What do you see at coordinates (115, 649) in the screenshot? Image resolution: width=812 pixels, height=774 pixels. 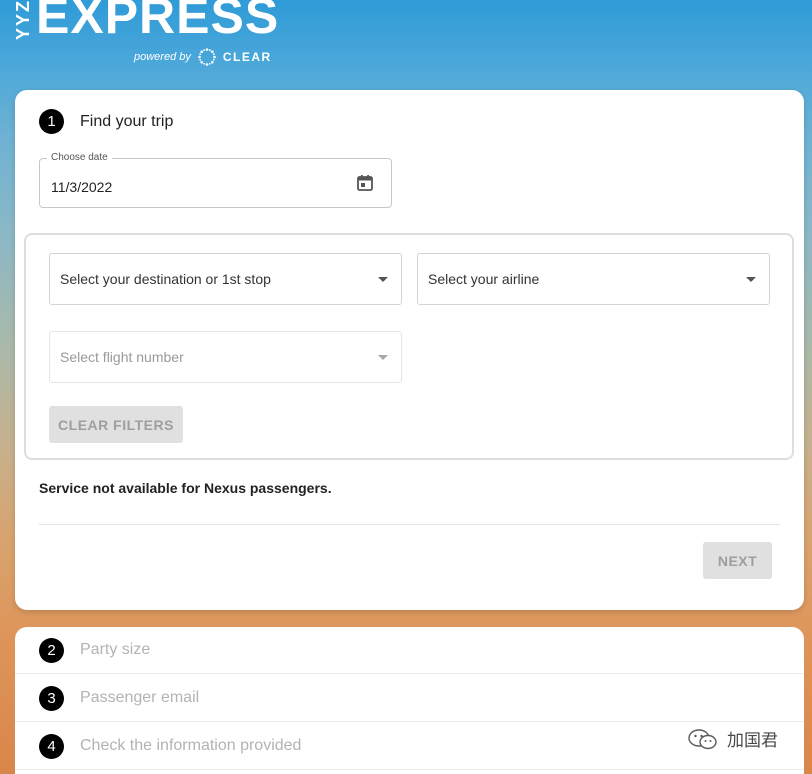 I see `step-label: Party size` at bounding box center [115, 649].